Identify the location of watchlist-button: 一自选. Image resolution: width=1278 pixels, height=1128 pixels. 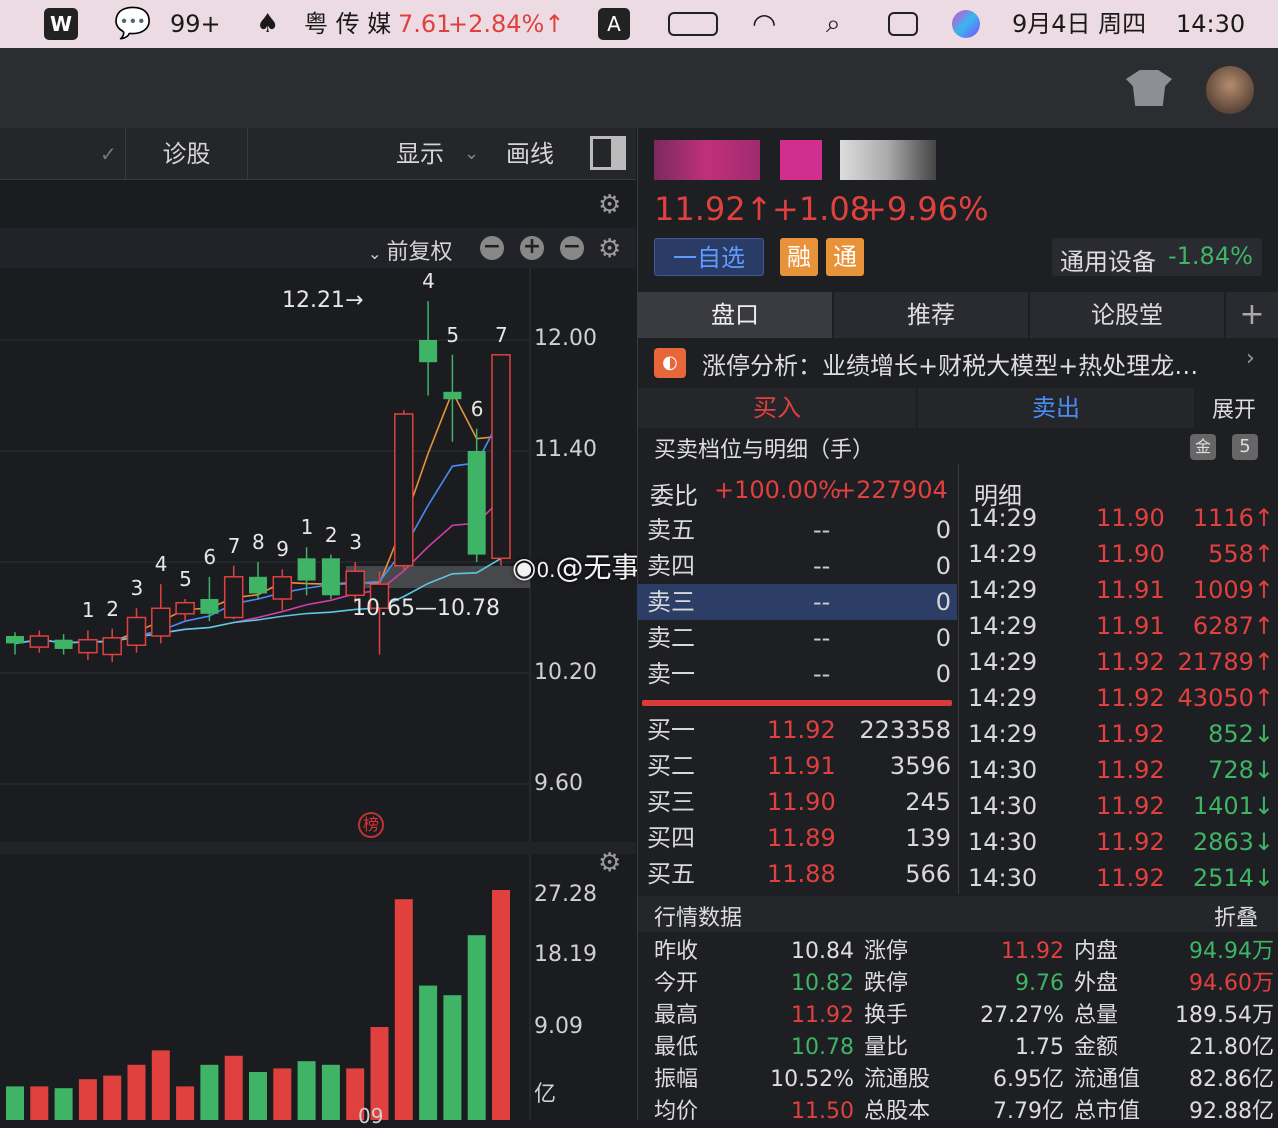
(709, 257).